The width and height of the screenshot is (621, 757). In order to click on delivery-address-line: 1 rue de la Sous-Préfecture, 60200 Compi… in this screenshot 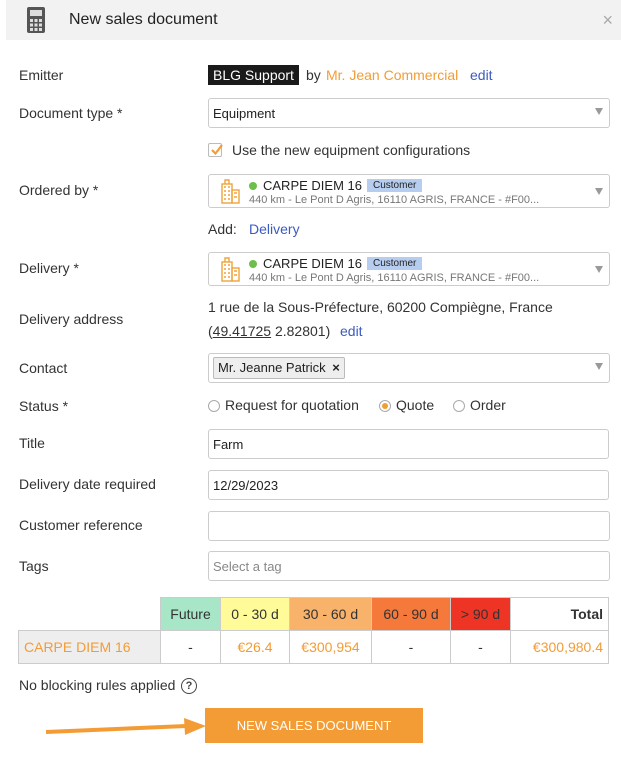, I will do `click(380, 307)`.